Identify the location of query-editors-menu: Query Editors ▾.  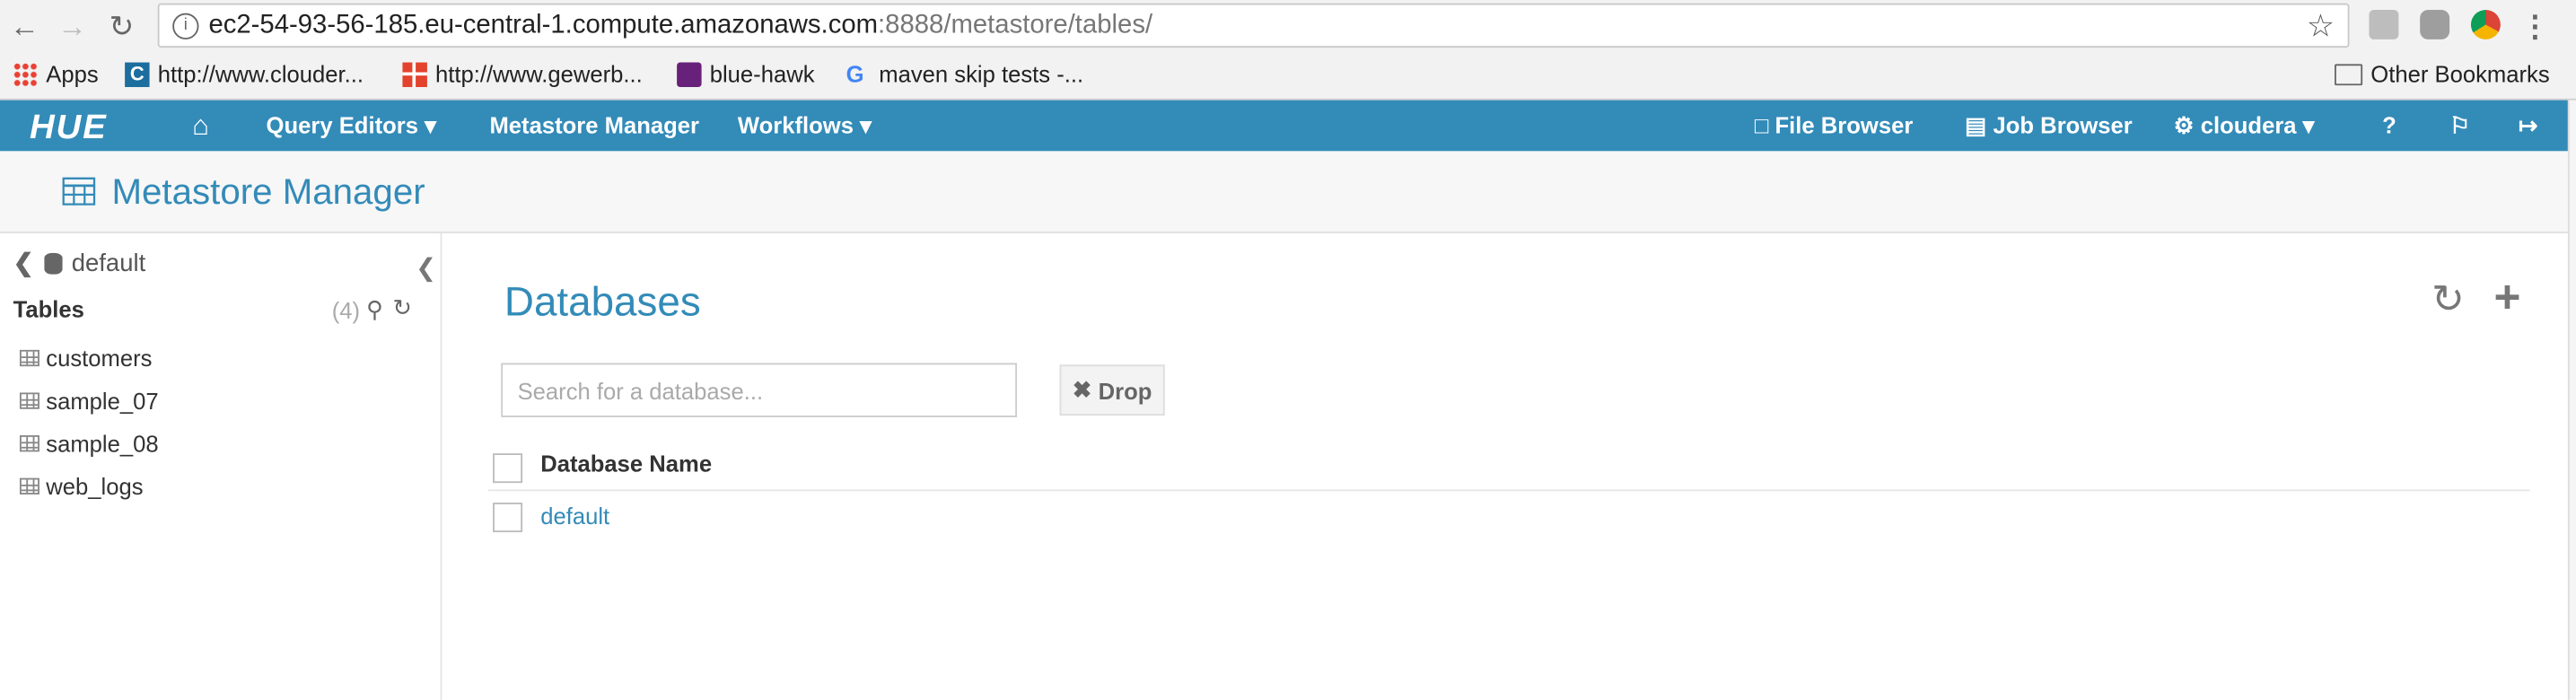
(351, 126).